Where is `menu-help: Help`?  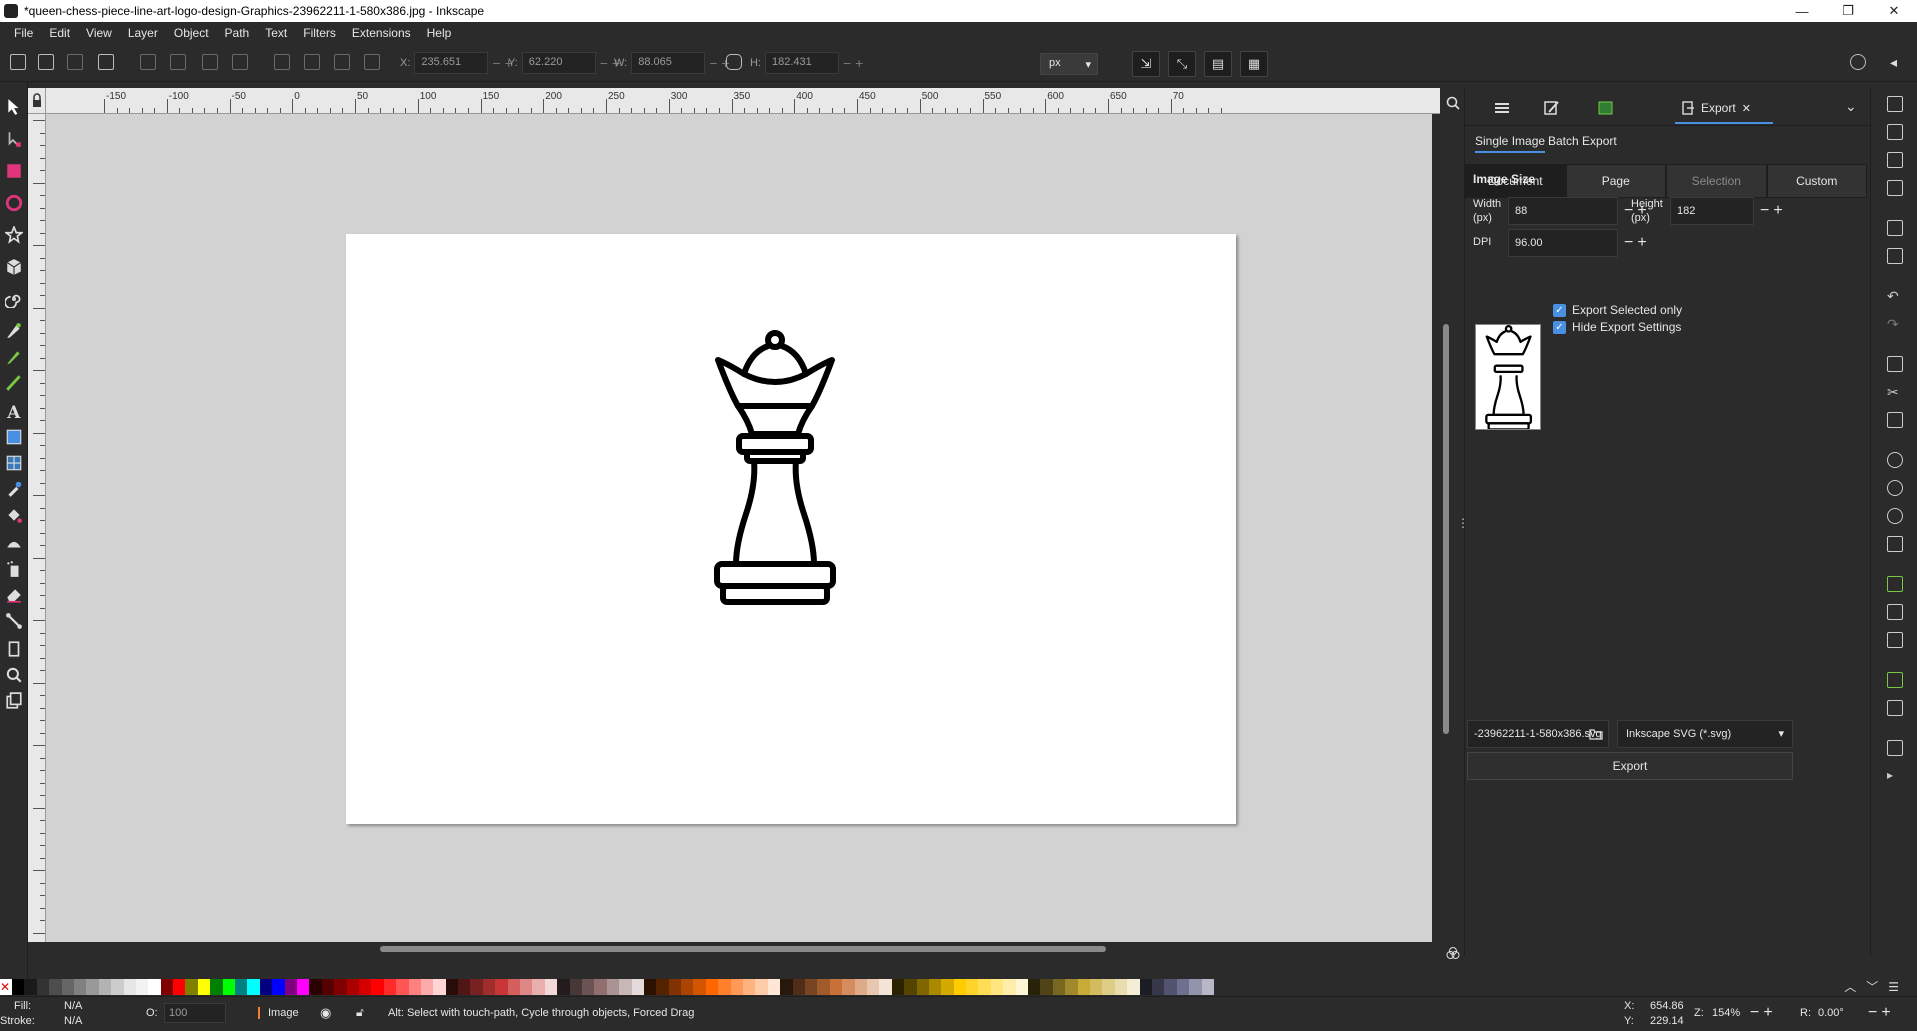 menu-help: Help is located at coordinates (439, 33).